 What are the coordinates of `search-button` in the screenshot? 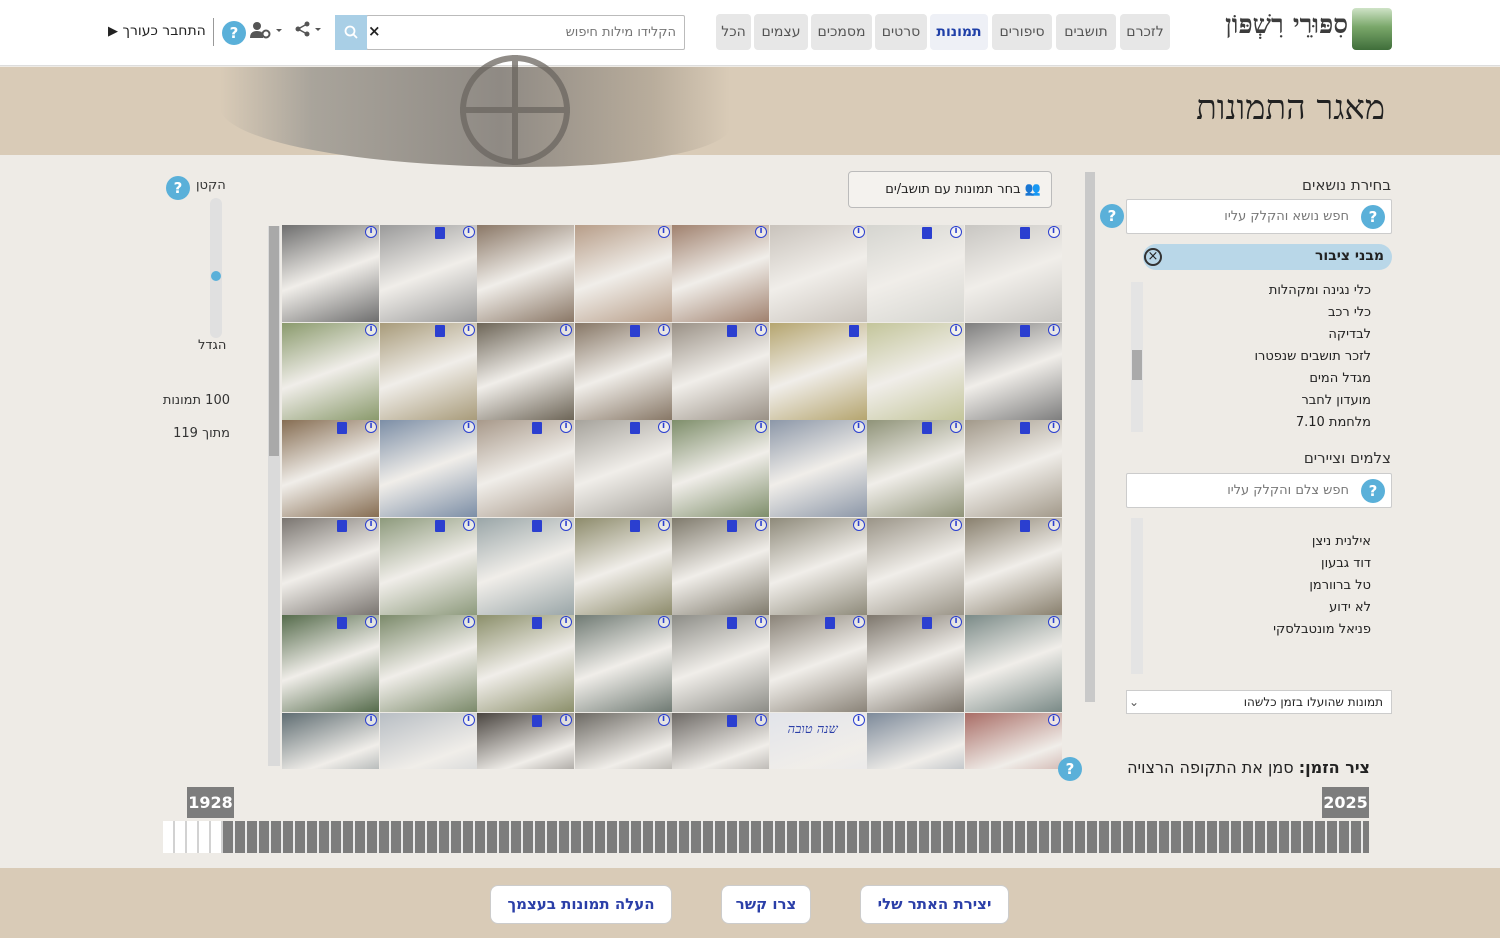 It's located at (351, 32).